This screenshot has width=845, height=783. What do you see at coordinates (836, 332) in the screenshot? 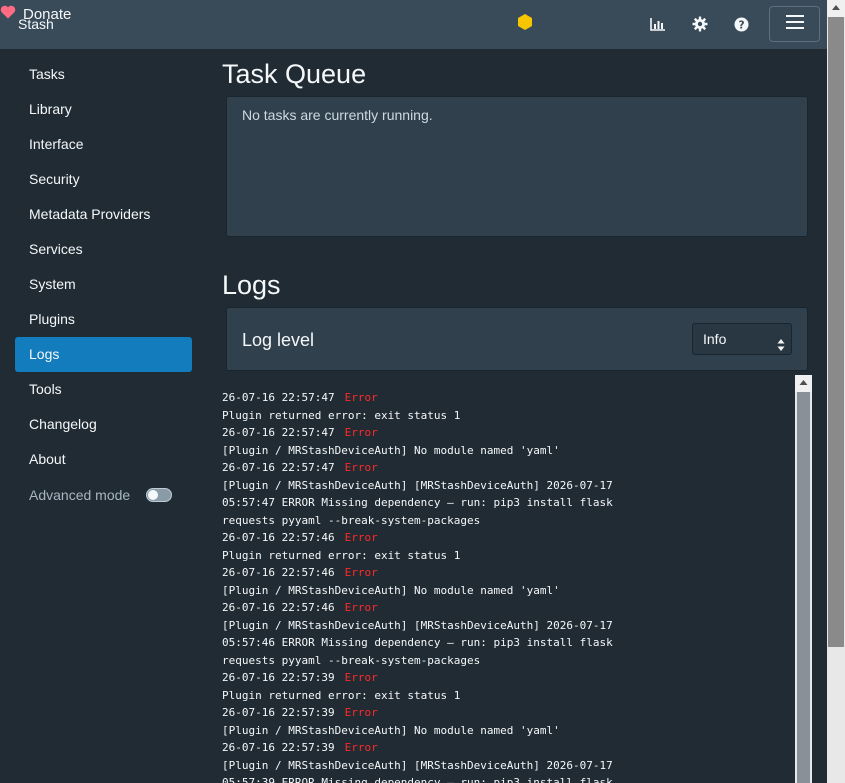
I see `page-scrollbar-thumb` at bounding box center [836, 332].